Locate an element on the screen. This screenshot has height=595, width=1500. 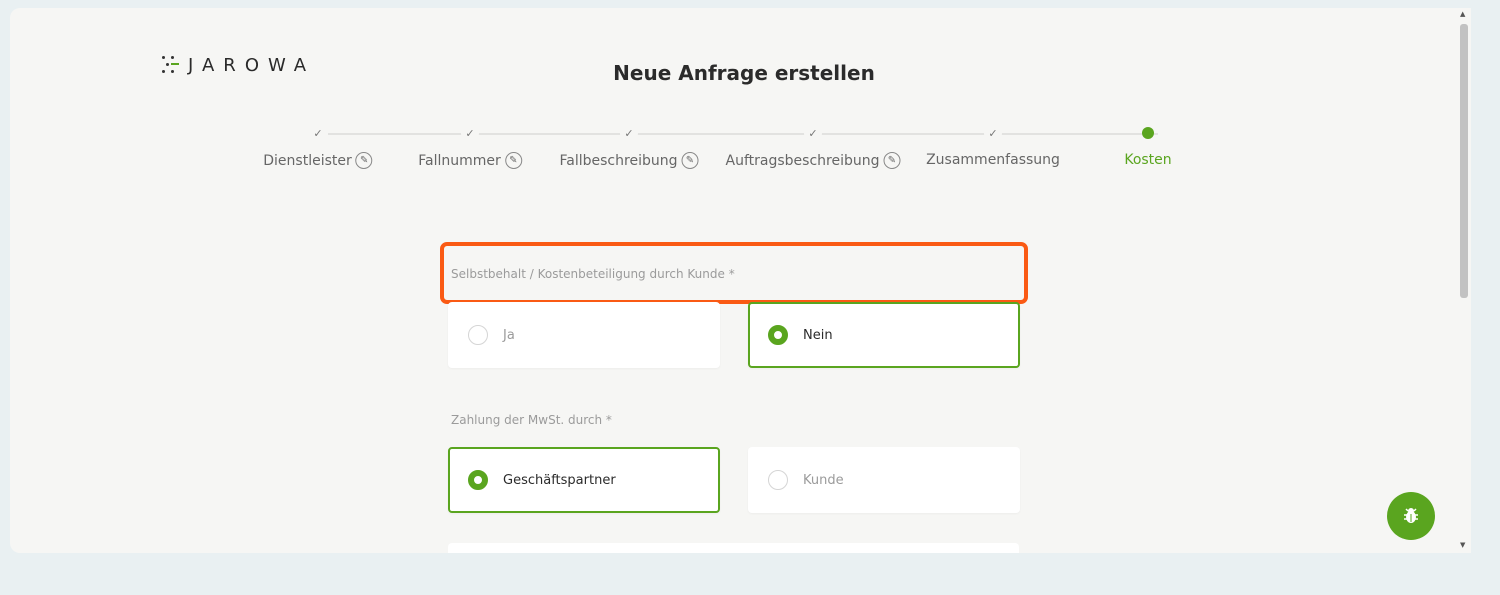
stepper-track is located at coordinates (743, 134).